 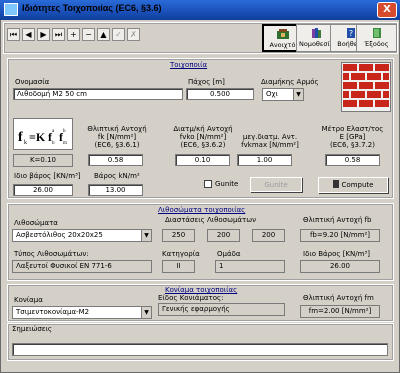 I want to click on standards-button-label: Νομοθεσία, so click(x=316, y=44).